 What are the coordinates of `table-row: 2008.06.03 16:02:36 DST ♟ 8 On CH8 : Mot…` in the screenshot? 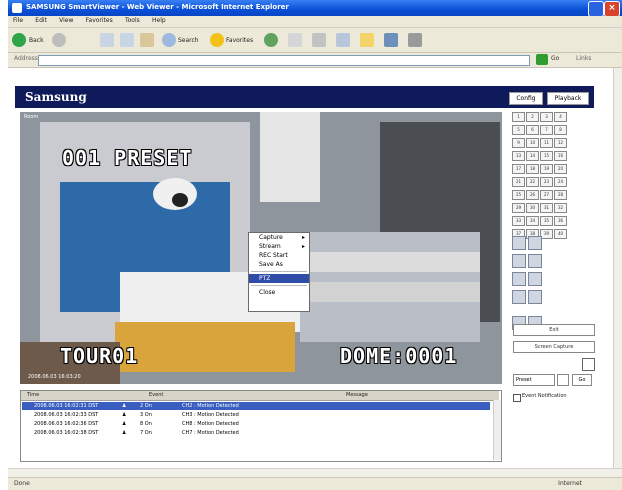 It's located at (256, 424).